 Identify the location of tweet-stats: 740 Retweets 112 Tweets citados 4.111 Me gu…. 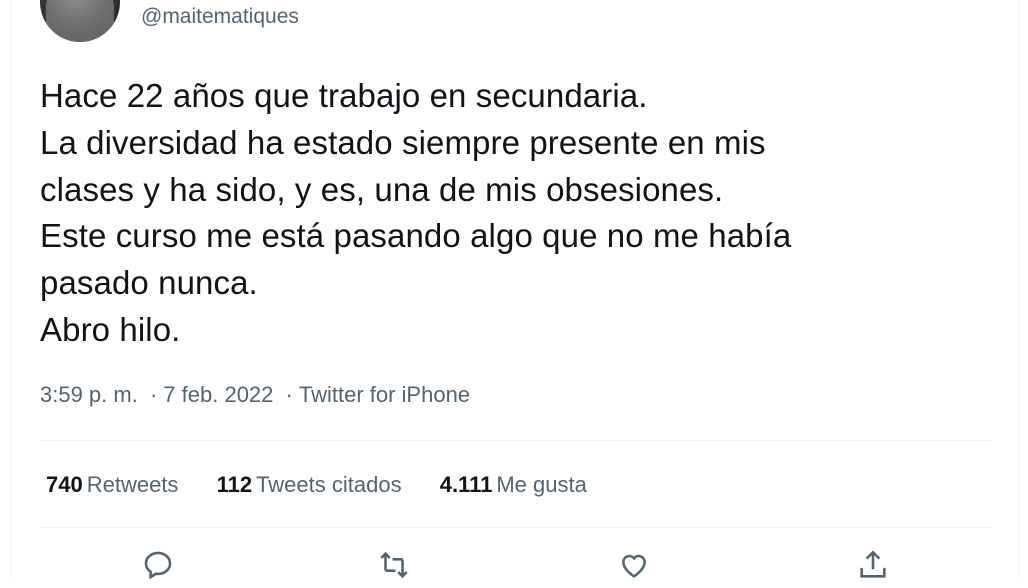
(332, 485).